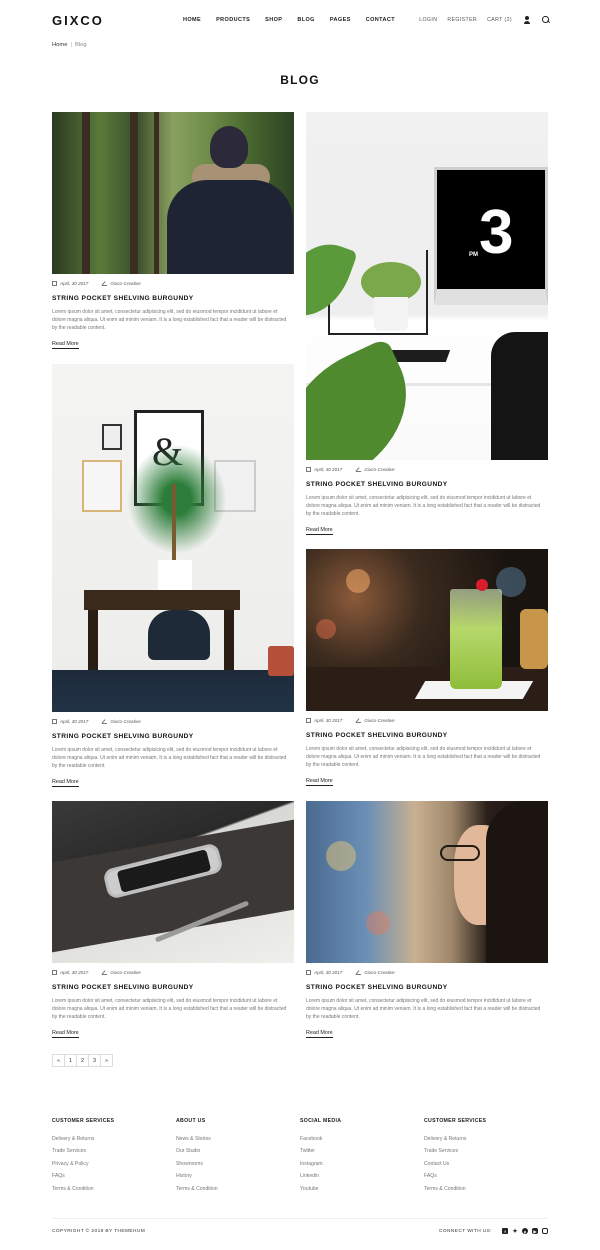  Describe the element at coordinates (236, 1176) in the screenshot. I see `footer-link: History` at that location.